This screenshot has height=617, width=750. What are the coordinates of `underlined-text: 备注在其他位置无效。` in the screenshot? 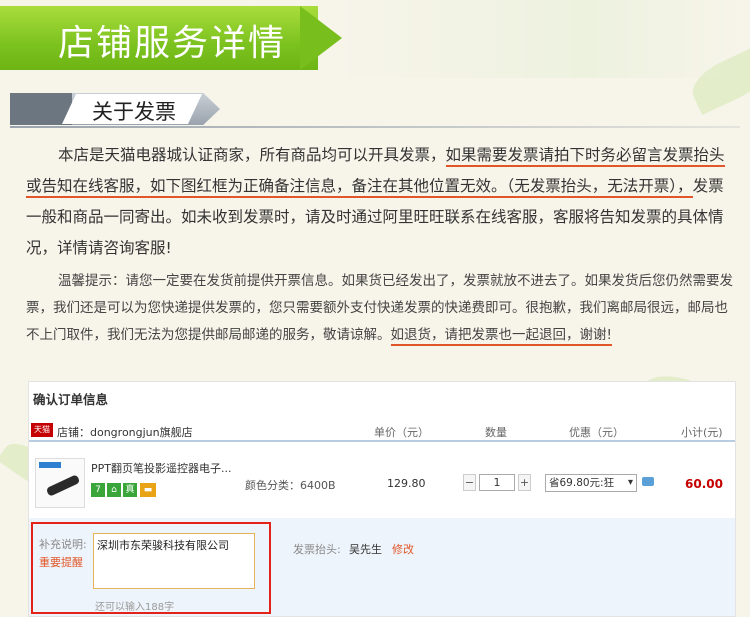 It's located at (429, 187).